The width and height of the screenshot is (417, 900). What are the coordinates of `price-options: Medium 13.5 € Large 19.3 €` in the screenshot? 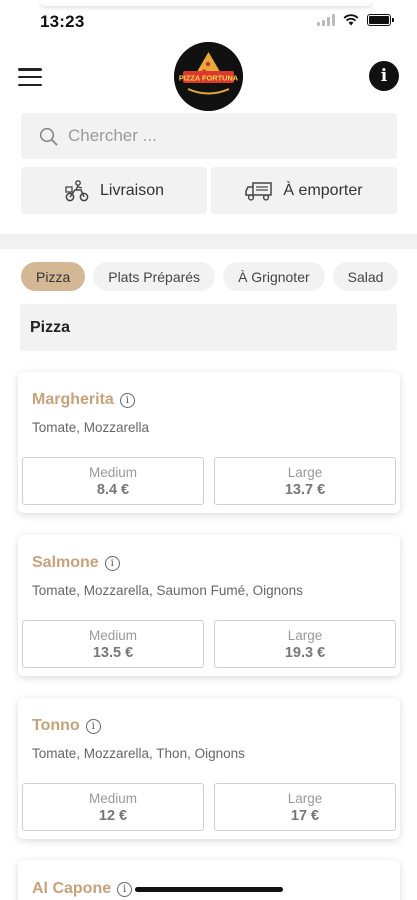 It's located at (209, 644).